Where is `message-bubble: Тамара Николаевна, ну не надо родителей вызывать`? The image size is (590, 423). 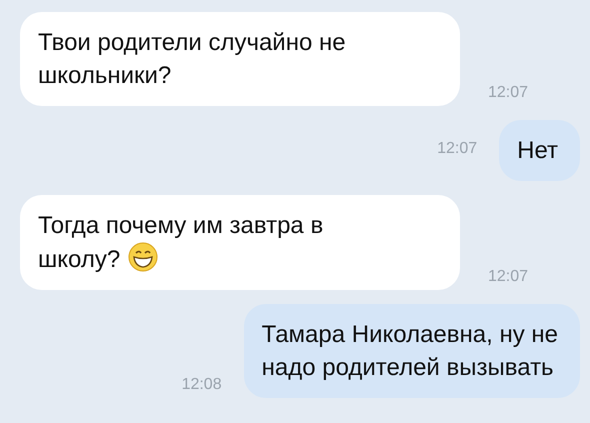 message-bubble: Тамара Николаевна, ну не надо родителей вызывать is located at coordinates (412, 351).